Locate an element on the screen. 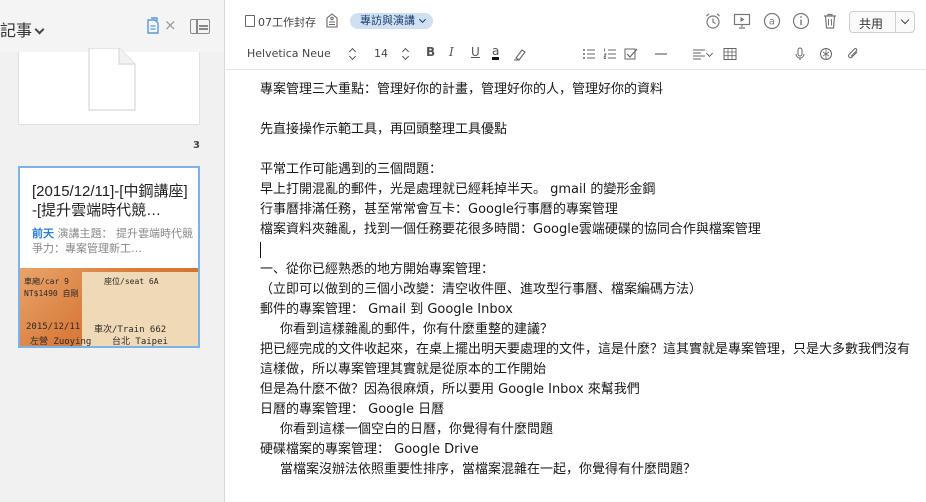 This screenshot has height=502, width=926. ticket-text: 2015/12/11 is located at coordinates (53, 327).